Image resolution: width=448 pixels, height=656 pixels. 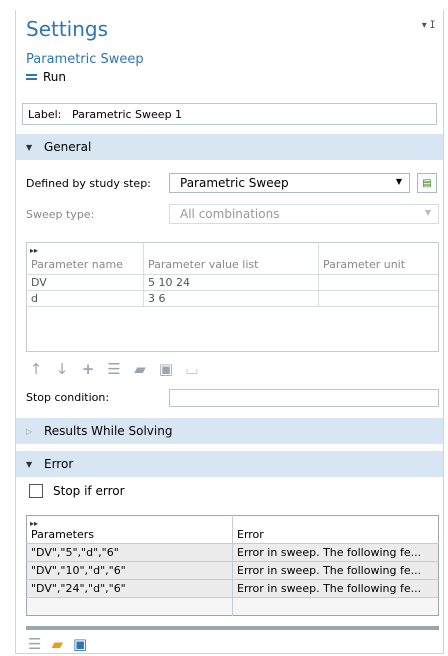 I want to click on table-empty-area, so click(x=232, y=329).